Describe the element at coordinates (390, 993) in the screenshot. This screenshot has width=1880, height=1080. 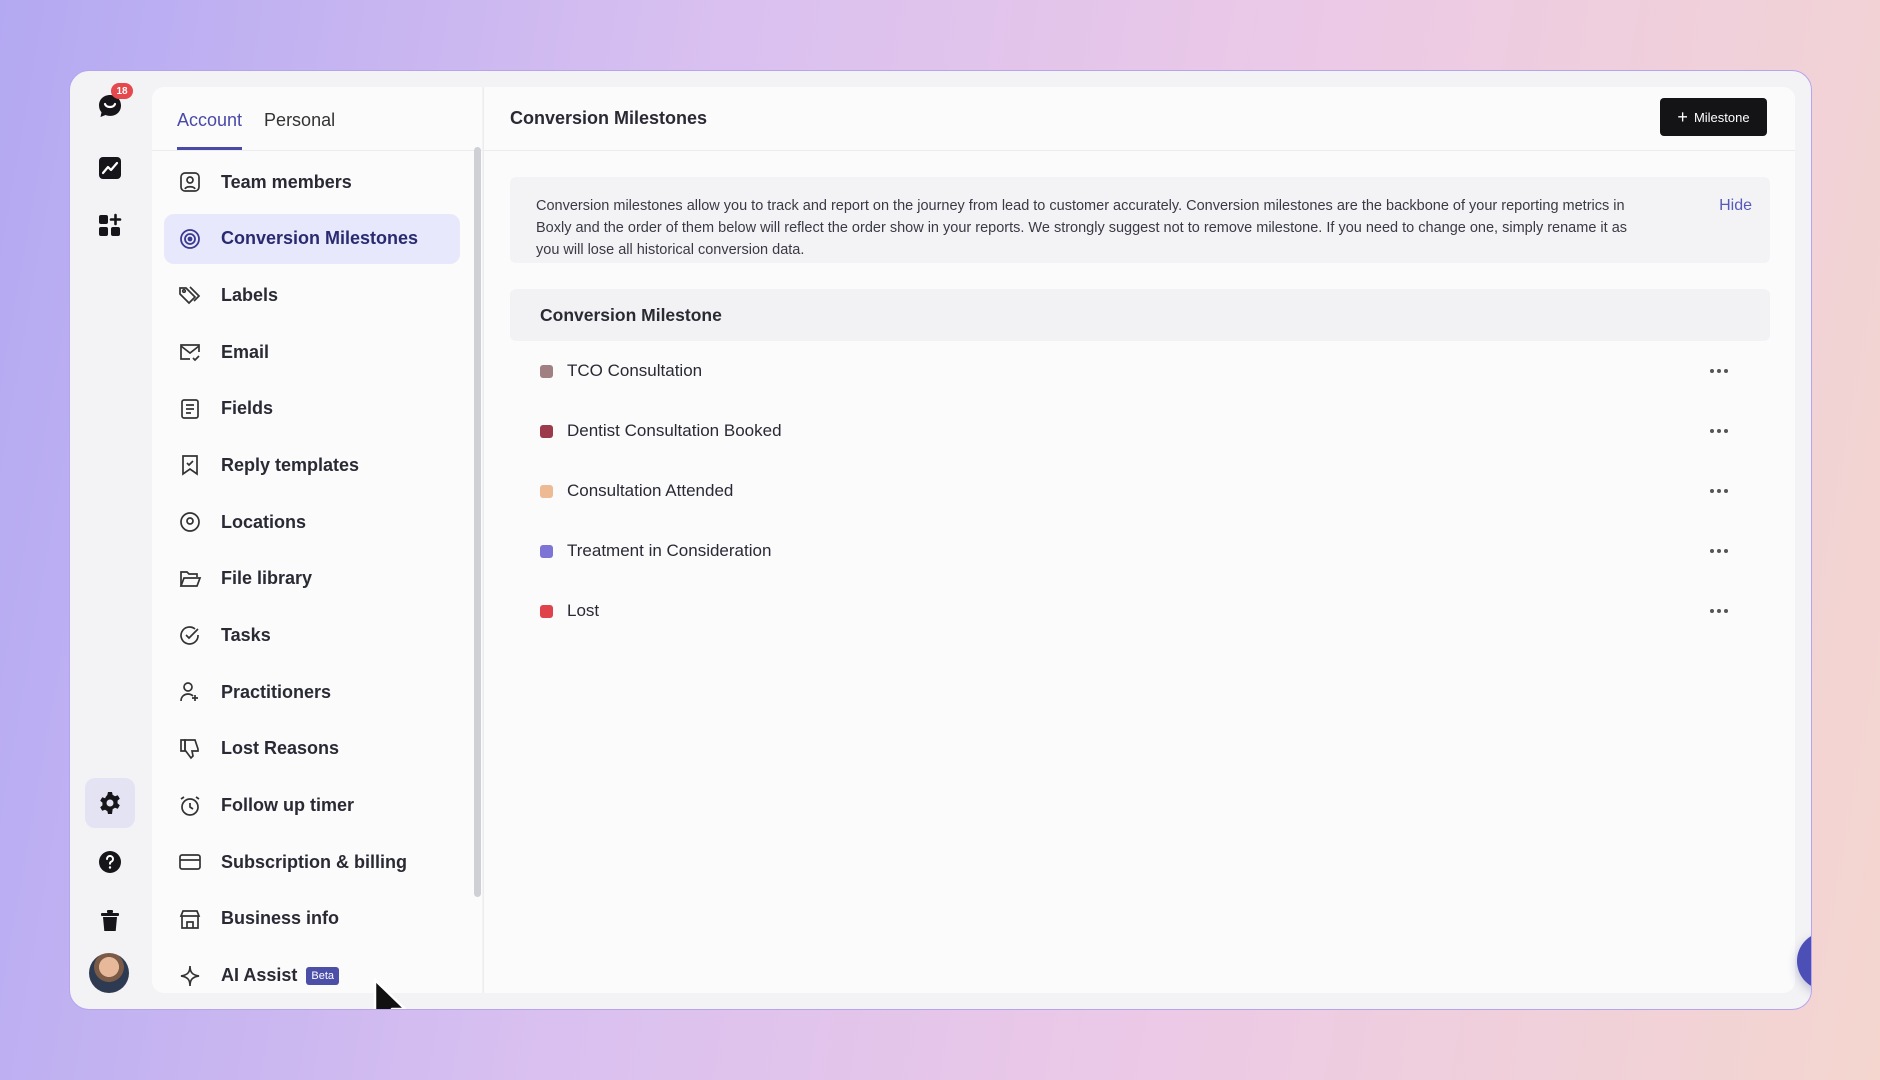
I see `mouse-cursor-icon` at that location.